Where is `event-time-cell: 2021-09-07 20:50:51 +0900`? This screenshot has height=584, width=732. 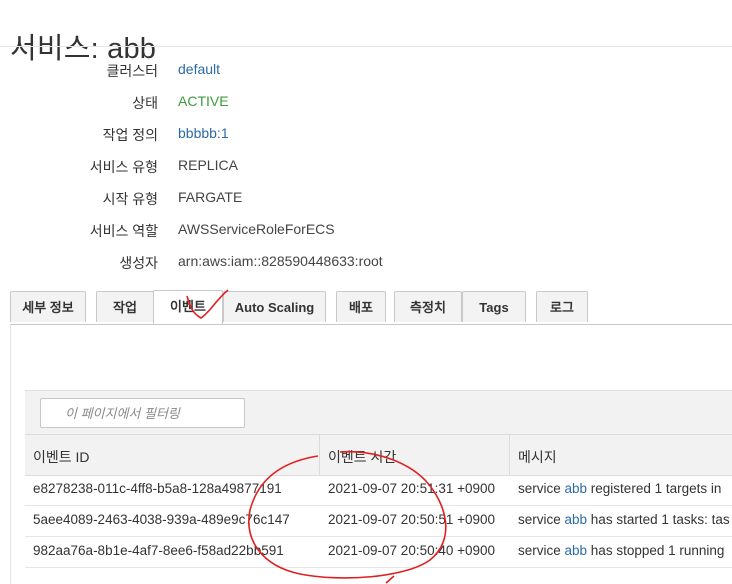
event-time-cell: 2021-09-07 20:50:51 +0900 is located at coordinates (412, 519).